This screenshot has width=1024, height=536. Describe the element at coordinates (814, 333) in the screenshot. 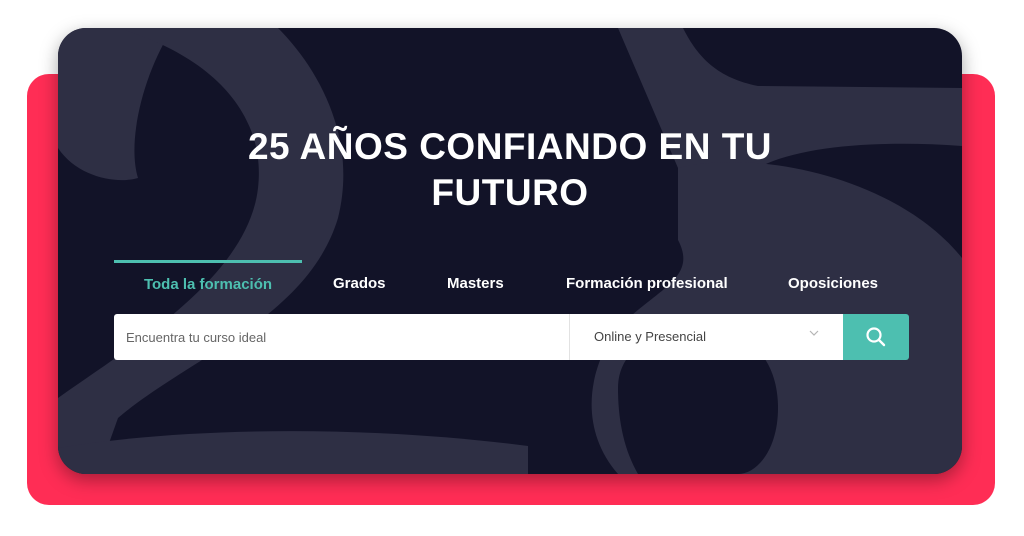

I see `chevron-down-icon` at that location.